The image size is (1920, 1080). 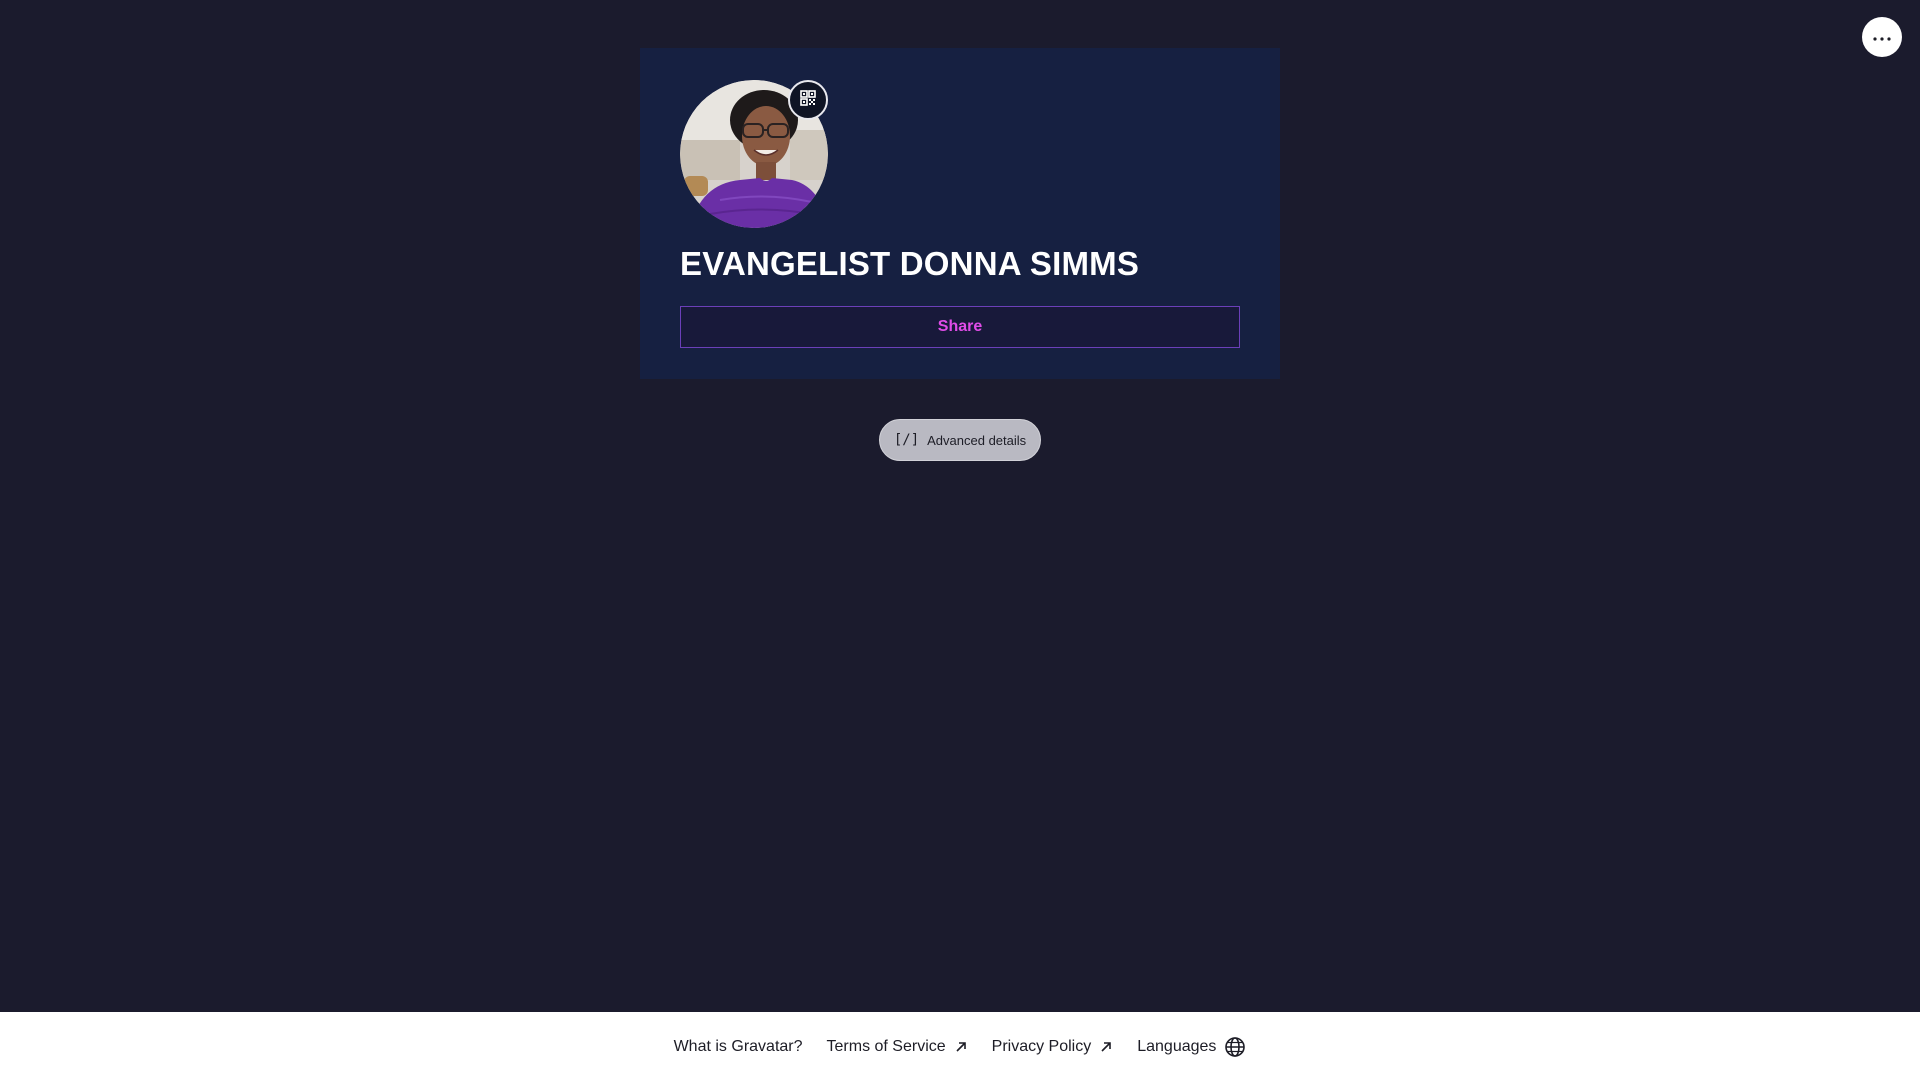 What do you see at coordinates (960, 327) in the screenshot?
I see `share-button: Share` at bounding box center [960, 327].